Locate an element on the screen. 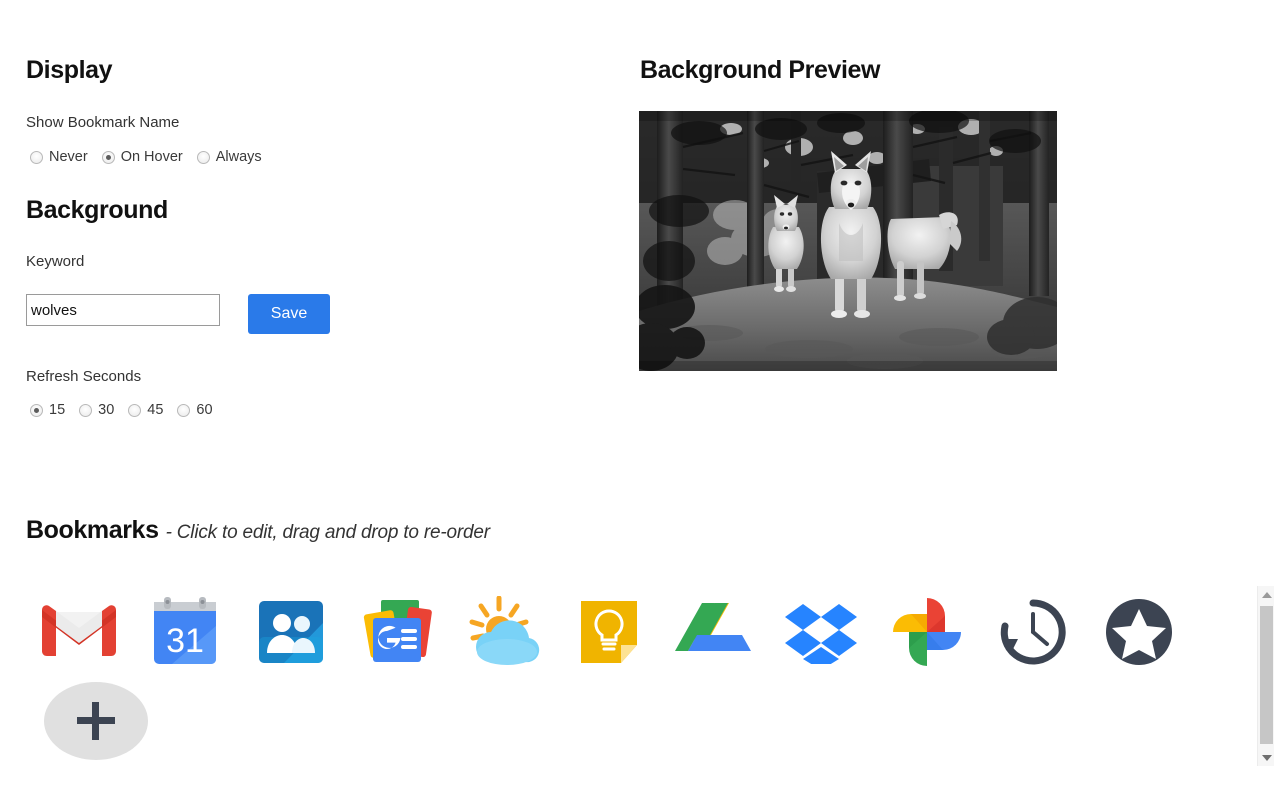  keyword-input is located at coordinates (123, 310).